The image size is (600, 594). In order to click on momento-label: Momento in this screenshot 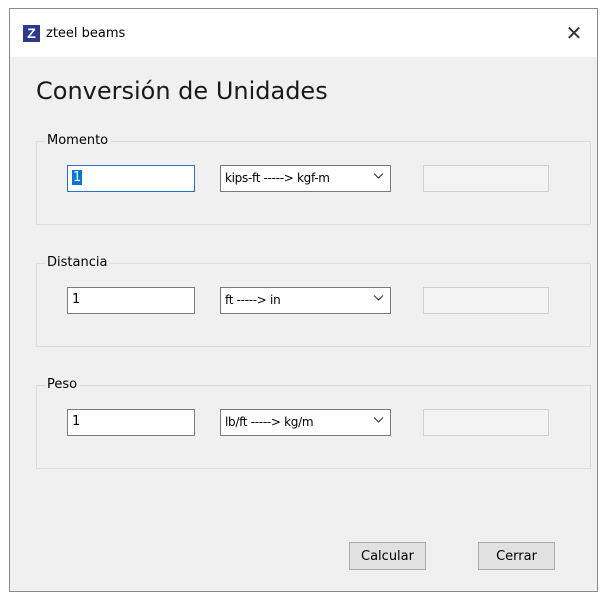, I will do `click(78, 140)`.